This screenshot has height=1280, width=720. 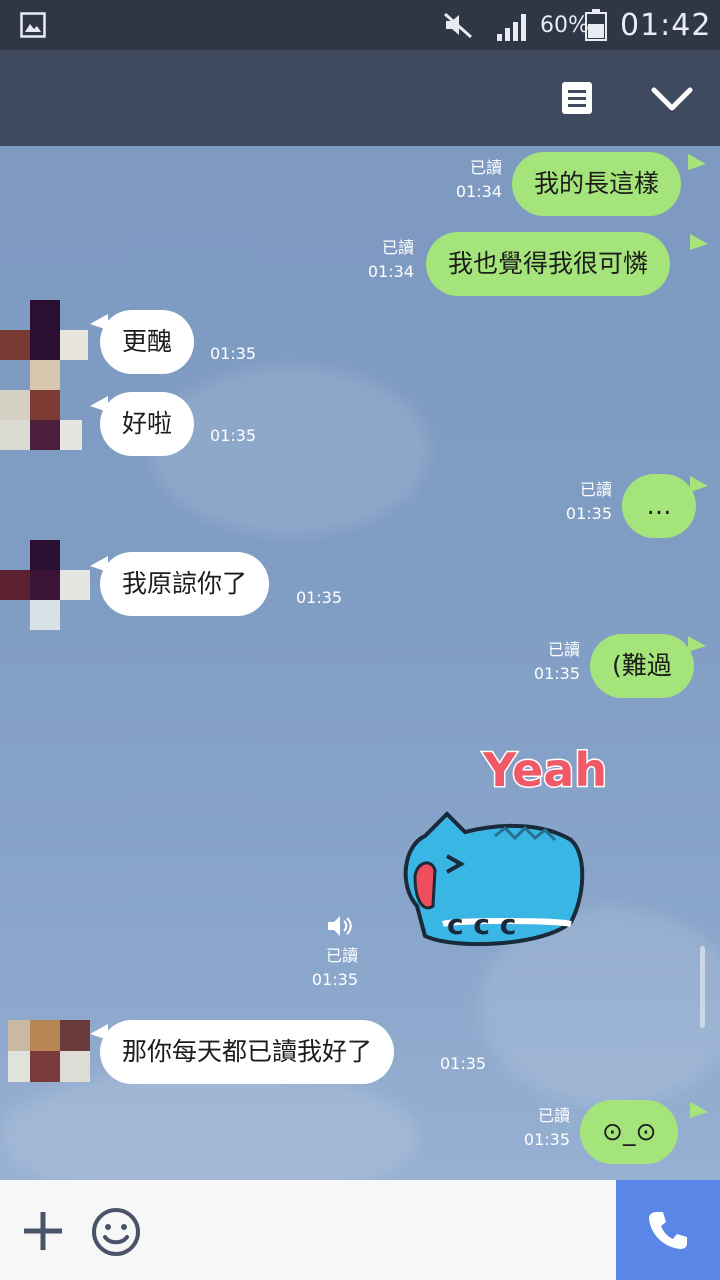 I want to click on input-bar, so click(x=360, y=1230).